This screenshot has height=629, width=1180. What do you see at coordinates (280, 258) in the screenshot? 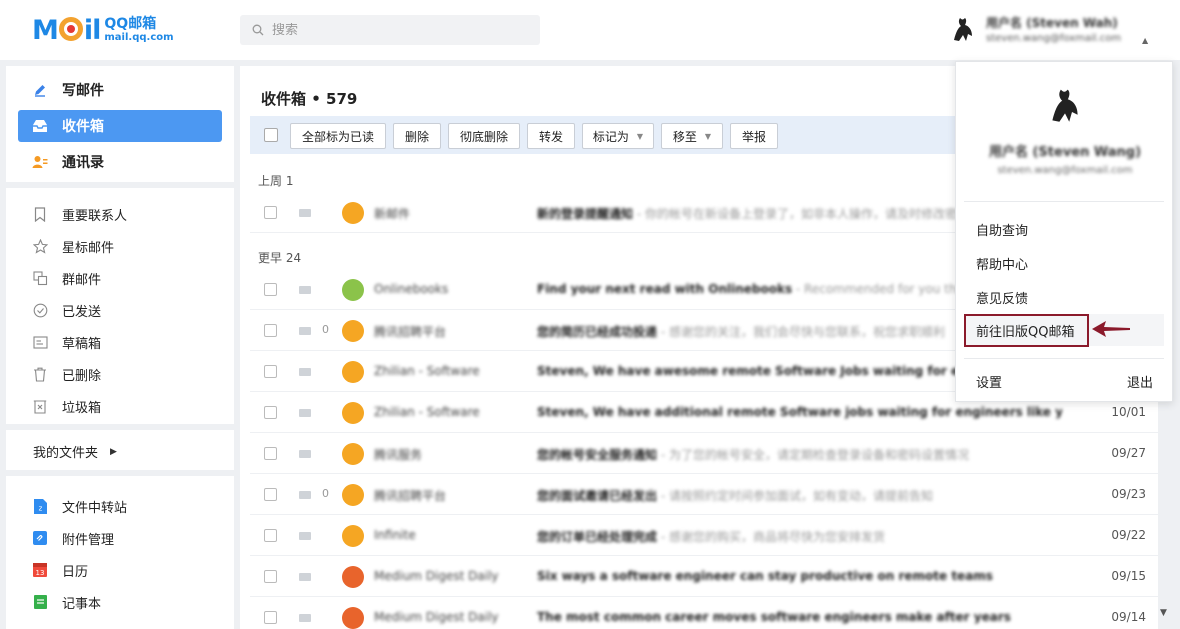
I see `group-label-earlier: 更早 24` at bounding box center [280, 258].